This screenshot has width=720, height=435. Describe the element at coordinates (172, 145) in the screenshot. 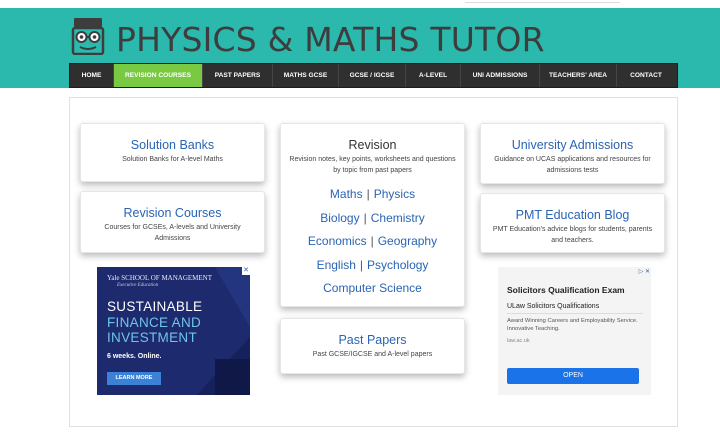

I see `card-title: Solution Banks` at that location.